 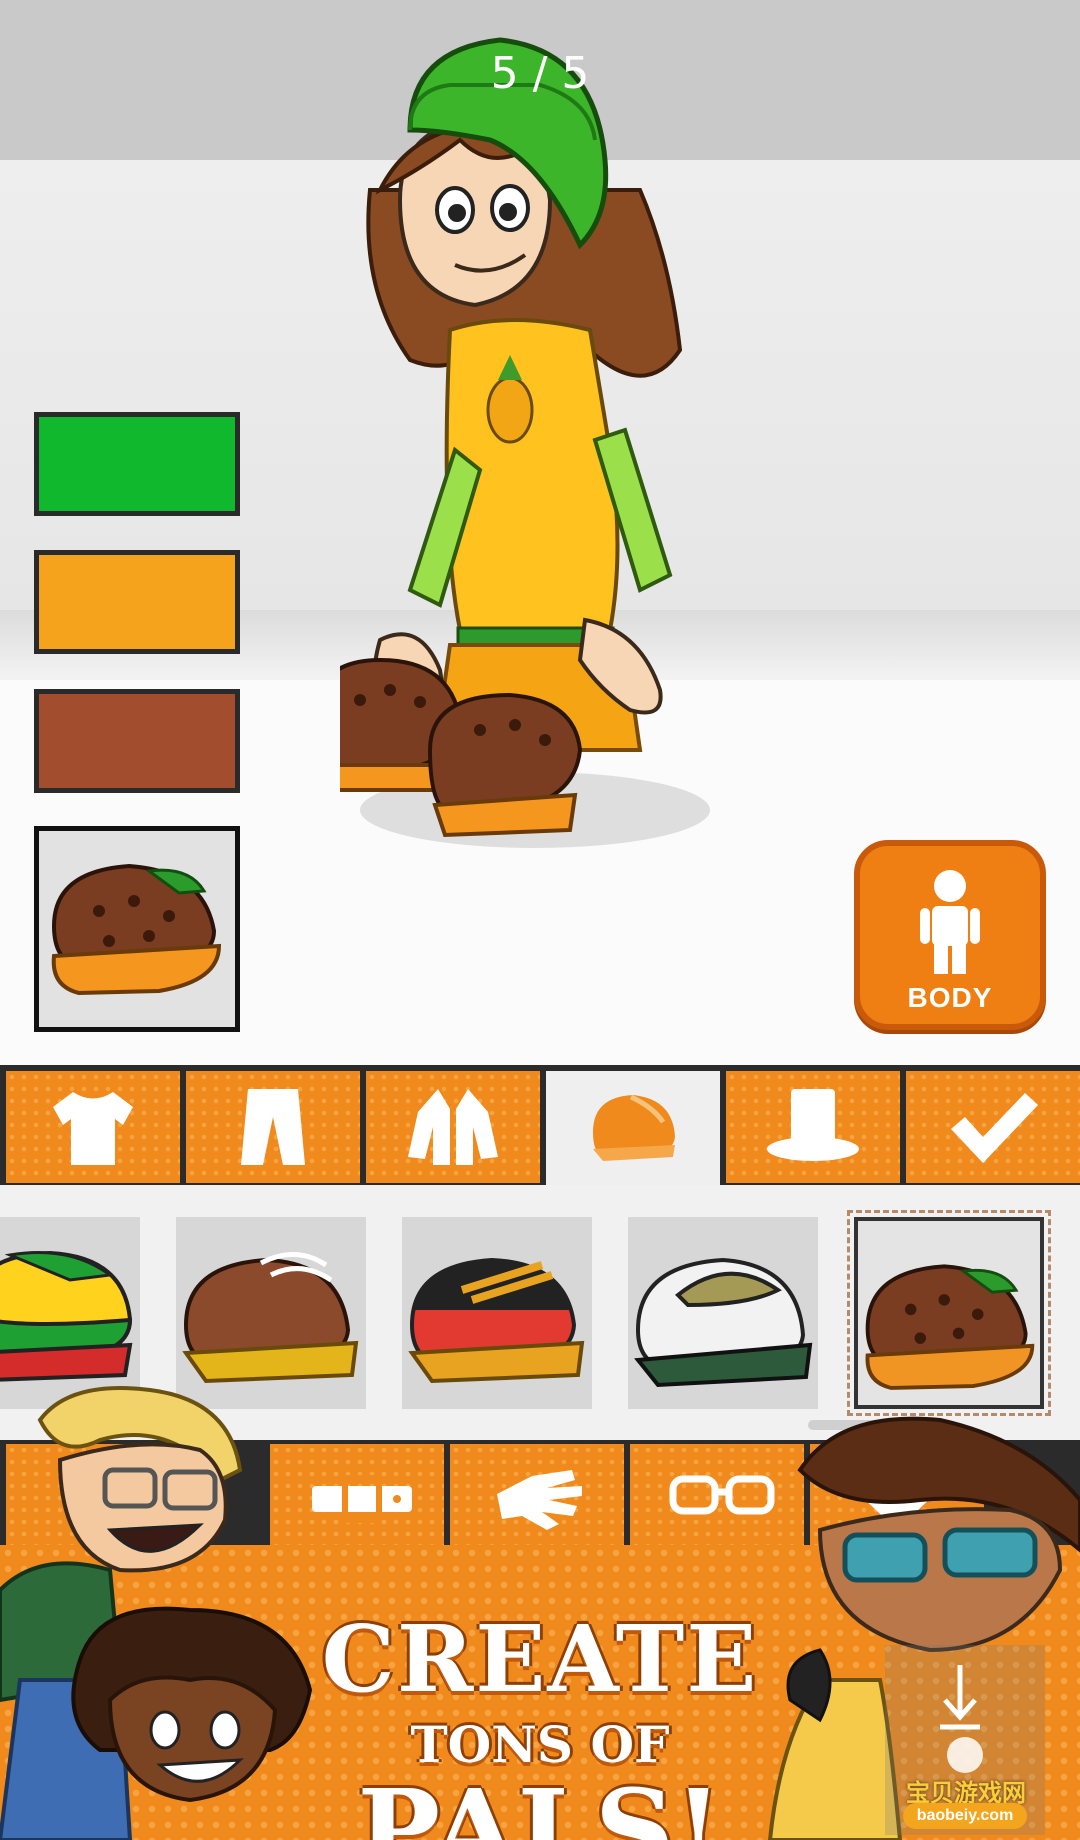 I want to click on leather-shoe-icon, so click(x=270, y=1318).